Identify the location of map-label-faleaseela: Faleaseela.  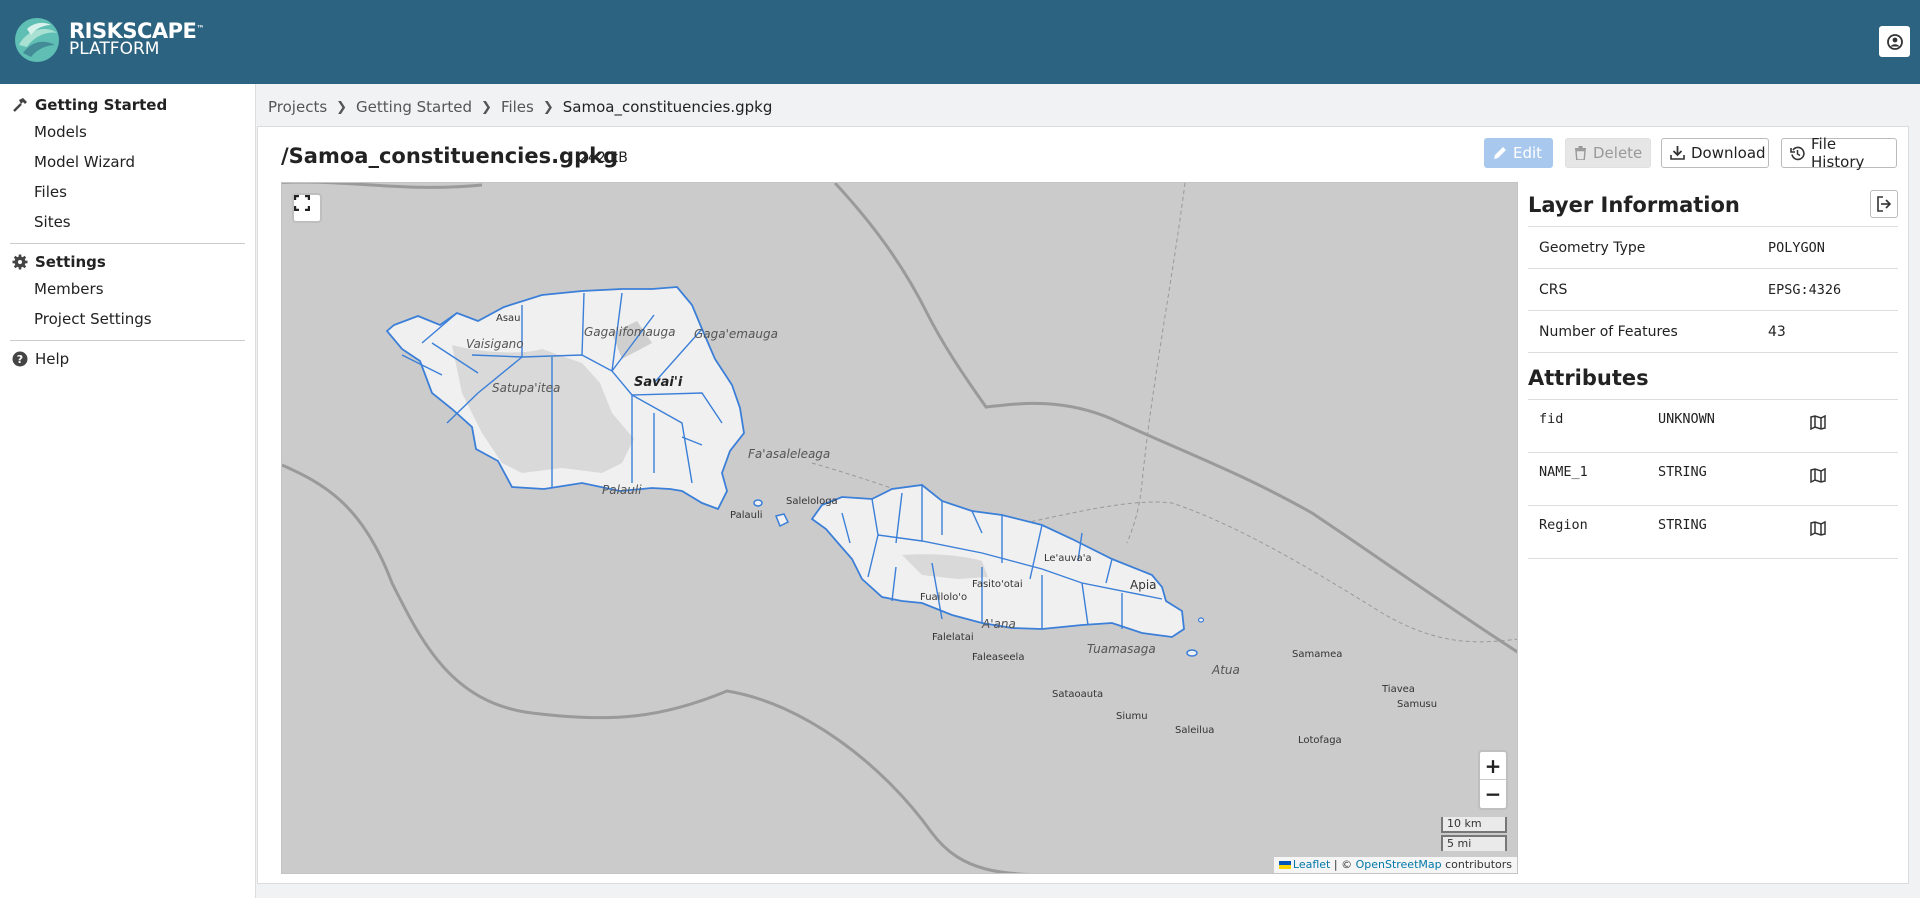
(998, 657).